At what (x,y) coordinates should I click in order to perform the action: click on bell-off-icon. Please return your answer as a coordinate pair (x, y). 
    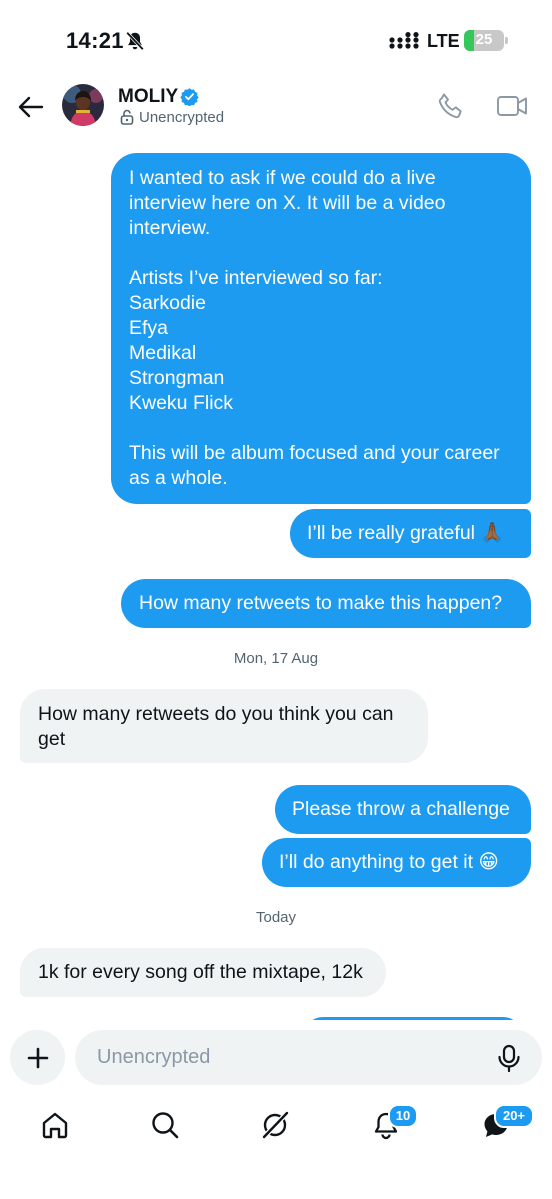
    Looking at the image, I should click on (135, 41).